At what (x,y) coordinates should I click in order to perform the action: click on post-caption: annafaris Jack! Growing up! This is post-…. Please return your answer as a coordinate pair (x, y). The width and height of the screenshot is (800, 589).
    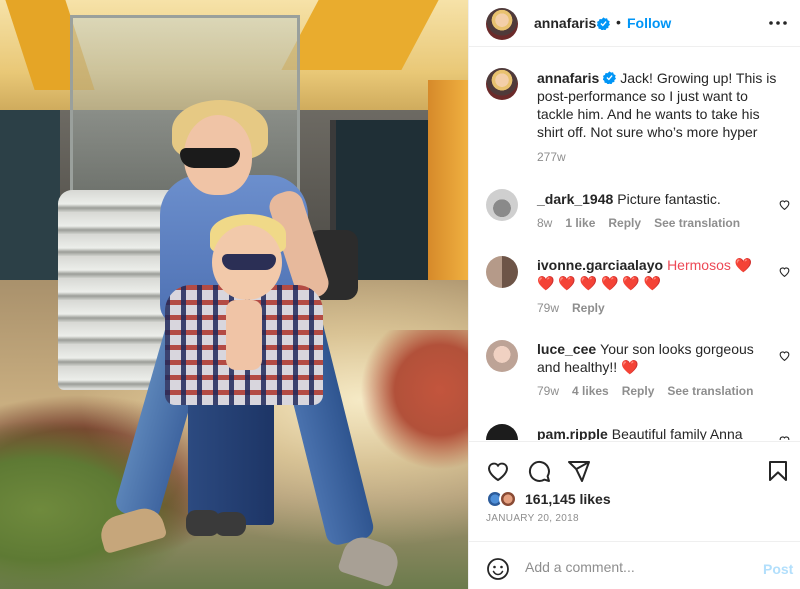
    Looking at the image, I should click on (662, 105).